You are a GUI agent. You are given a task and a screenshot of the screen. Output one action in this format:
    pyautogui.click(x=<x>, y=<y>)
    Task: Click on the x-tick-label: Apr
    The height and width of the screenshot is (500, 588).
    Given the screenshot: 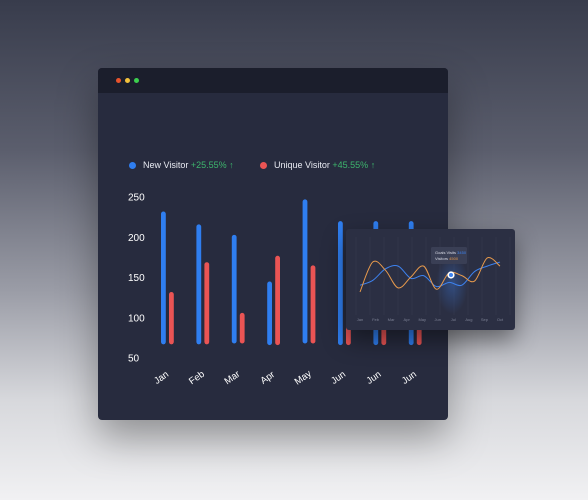 What is the action you would take?
    pyautogui.click(x=268, y=377)
    